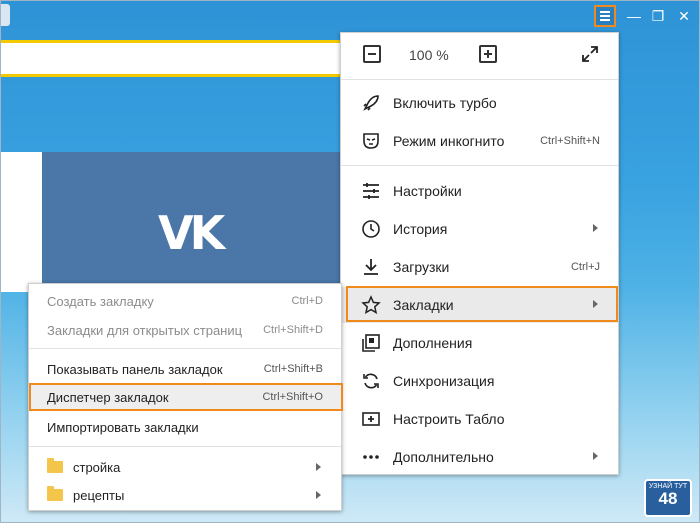 The width and height of the screenshot is (700, 523). I want to click on browser-tab, so click(5, 15).